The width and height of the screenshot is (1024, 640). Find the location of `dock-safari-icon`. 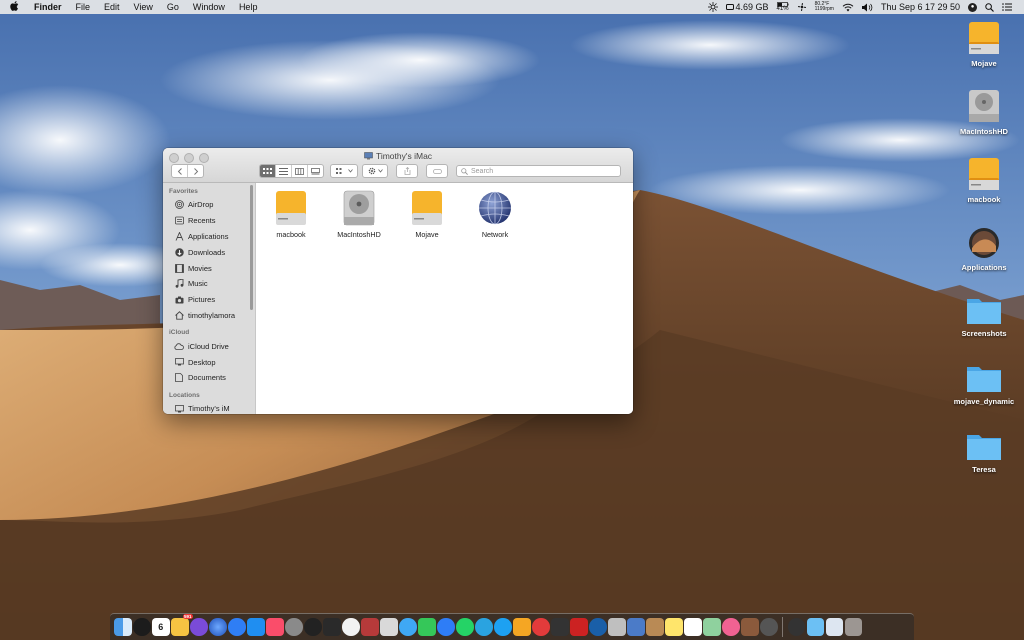

dock-safari-icon is located at coordinates (218, 627).